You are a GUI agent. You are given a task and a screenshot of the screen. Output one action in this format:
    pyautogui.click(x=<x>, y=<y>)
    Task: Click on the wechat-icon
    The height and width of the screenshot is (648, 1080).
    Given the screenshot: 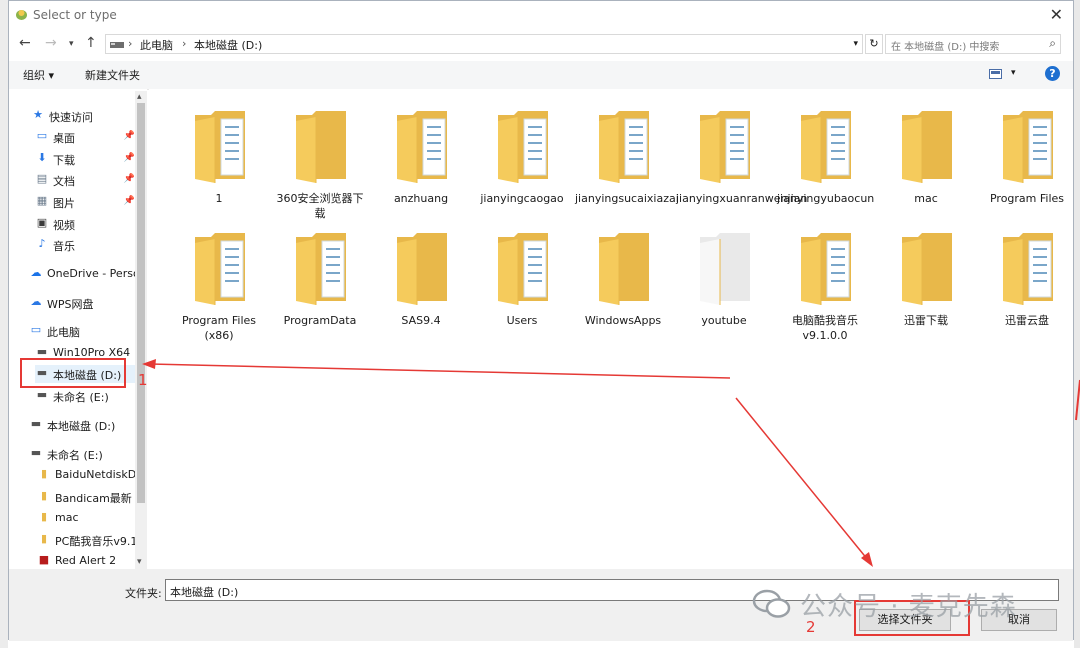 What is the action you would take?
    pyautogui.click(x=772, y=605)
    